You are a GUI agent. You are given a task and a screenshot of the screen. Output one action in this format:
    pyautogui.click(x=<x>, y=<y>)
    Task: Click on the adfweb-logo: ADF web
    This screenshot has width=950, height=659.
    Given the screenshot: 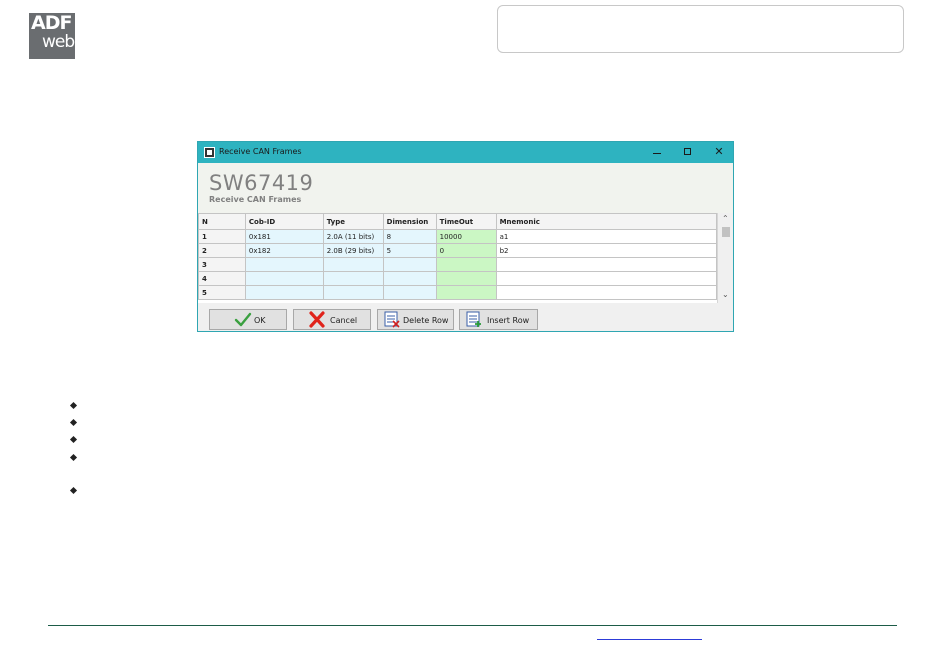 What is the action you would take?
    pyautogui.click(x=52, y=35)
    